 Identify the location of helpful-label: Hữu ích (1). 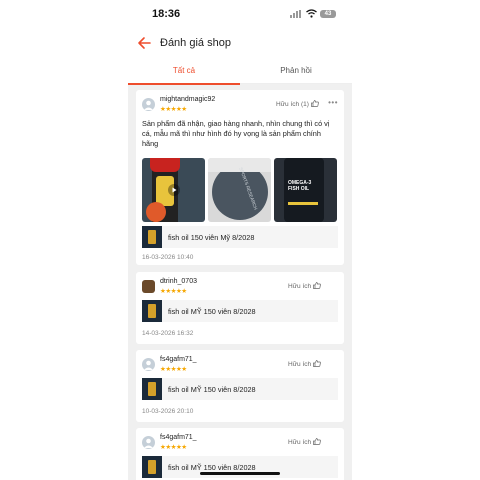
(292, 104).